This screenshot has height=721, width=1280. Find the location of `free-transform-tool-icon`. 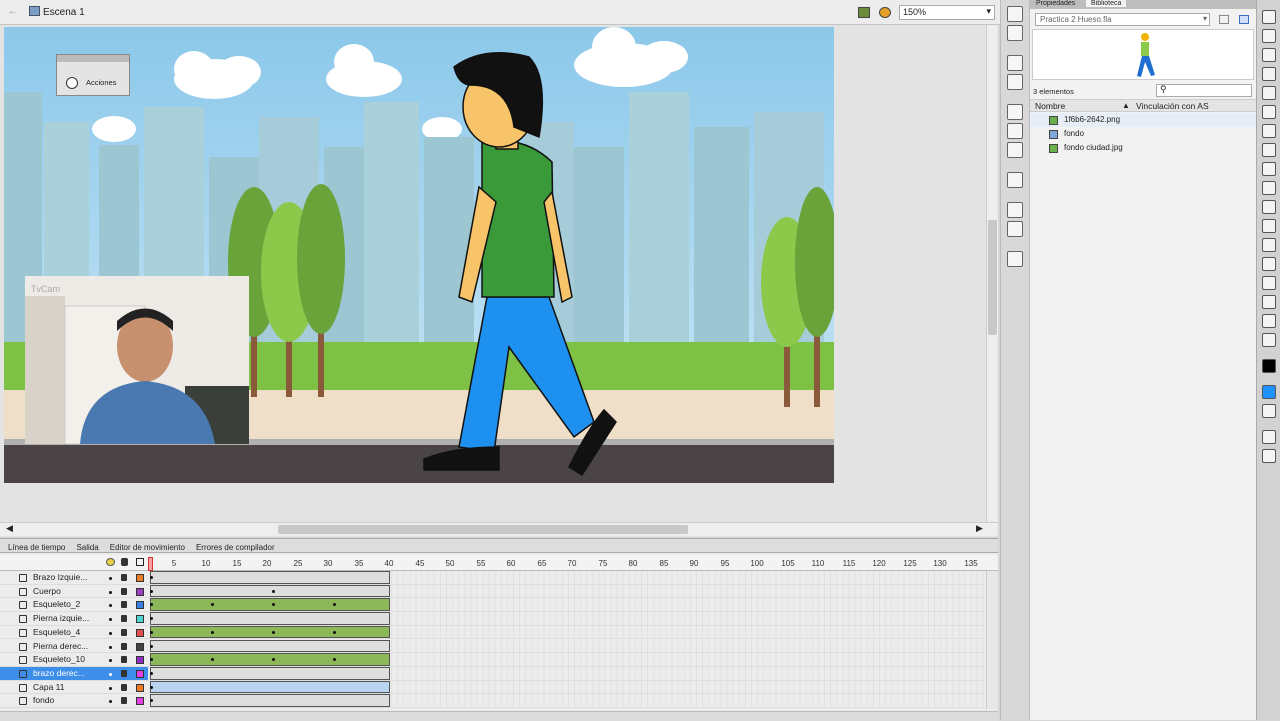

free-transform-tool-icon is located at coordinates (1268, 55).